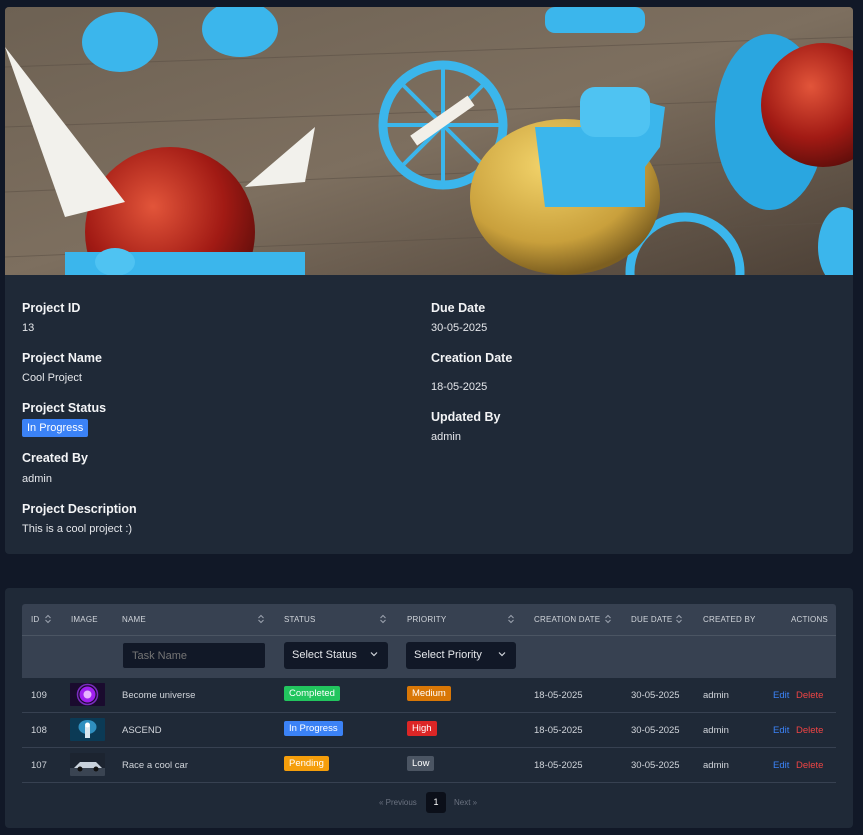 This screenshot has height=835, width=863. I want to click on updated-by-label: Updated By, so click(466, 417).